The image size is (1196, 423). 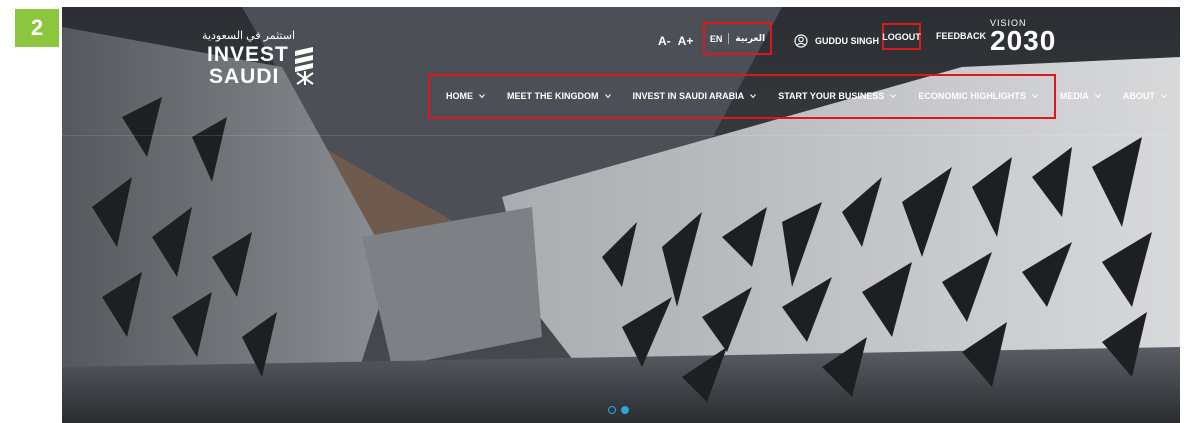 What do you see at coordinates (612, 410) in the screenshot?
I see `carousel-dot` at bounding box center [612, 410].